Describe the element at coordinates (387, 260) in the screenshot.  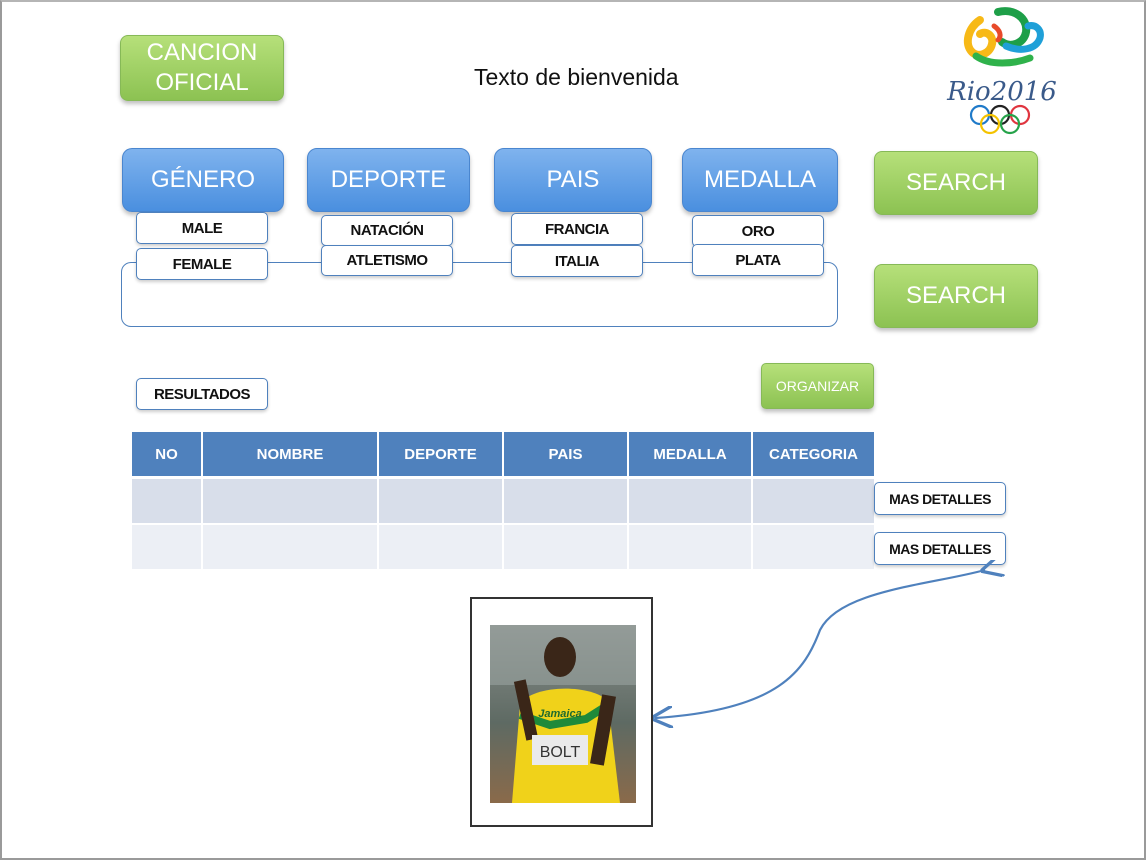
I see `option-atletismo: ATLETISMO` at that location.